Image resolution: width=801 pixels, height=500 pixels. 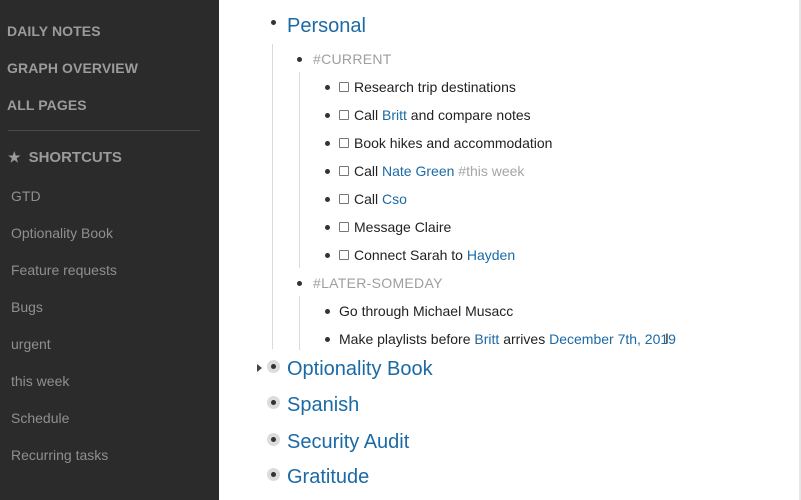 What do you see at coordinates (352, 59) in the screenshot?
I see `tag-current: #CURRENT` at bounding box center [352, 59].